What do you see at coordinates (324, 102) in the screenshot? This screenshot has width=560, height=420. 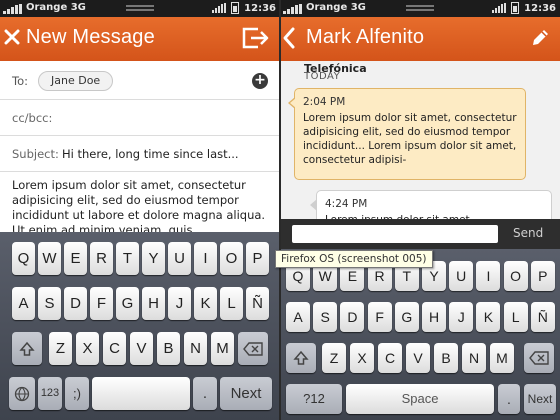 I see `message-time: 2:04 PM` at bounding box center [324, 102].